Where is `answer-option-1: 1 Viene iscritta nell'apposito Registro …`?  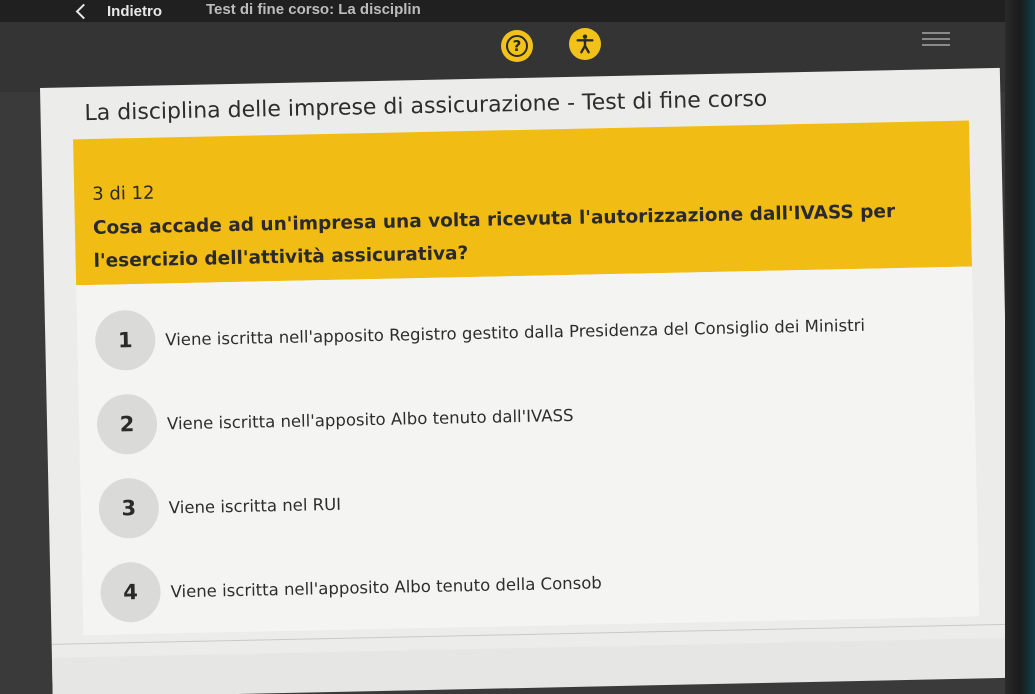 answer-option-1: 1 Viene iscritta nell'apposito Registro … is located at coordinates (524, 332).